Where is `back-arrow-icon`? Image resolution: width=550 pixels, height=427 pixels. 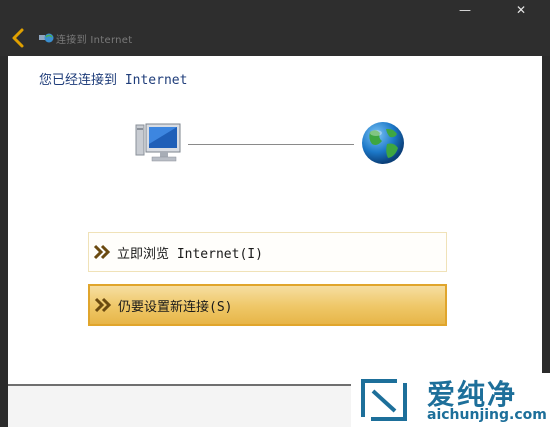 back-arrow-icon is located at coordinates (18, 38).